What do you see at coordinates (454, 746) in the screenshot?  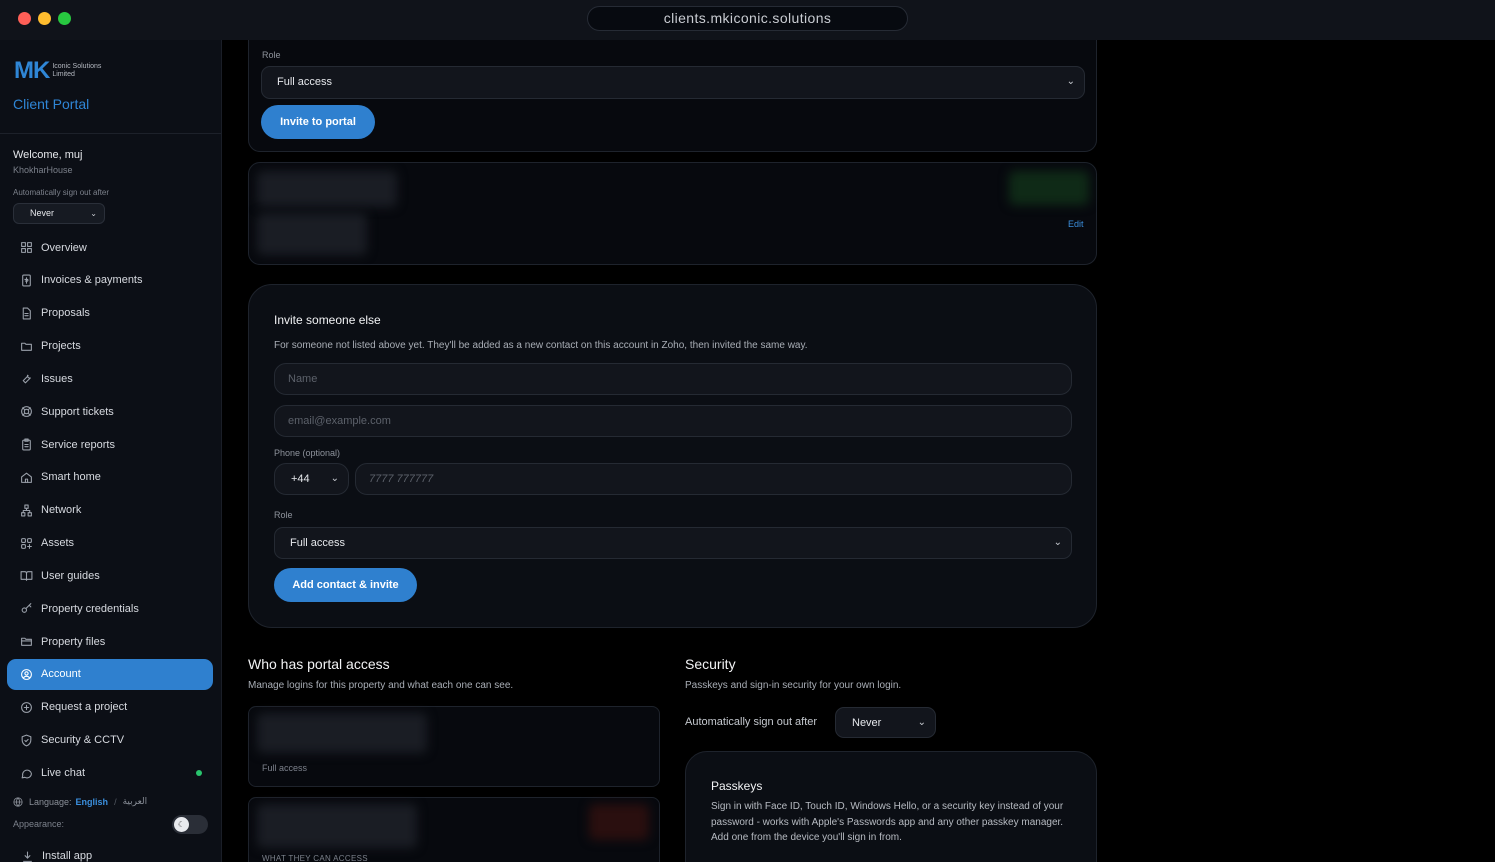 I see `access-entry-card: Full access` at bounding box center [454, 746].